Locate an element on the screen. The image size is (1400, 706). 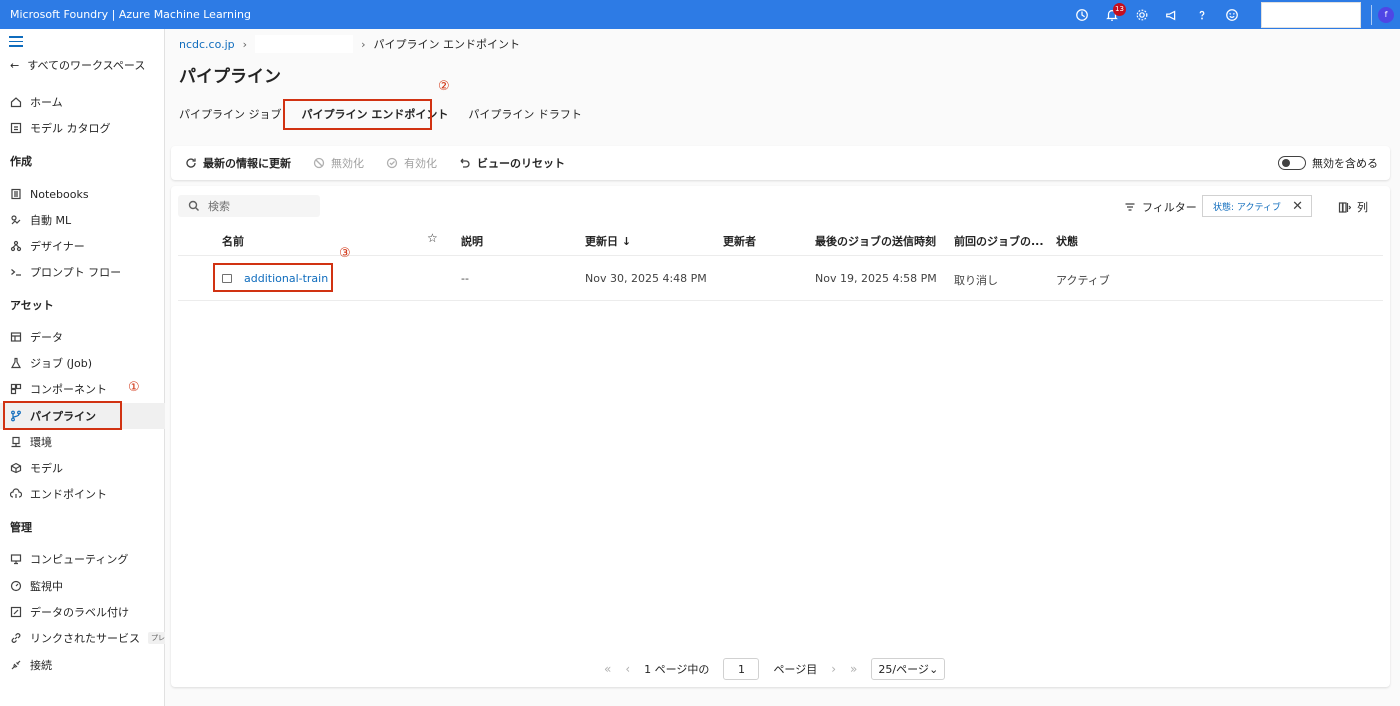
column-header-last-job-submit: 最後のジョブの送信時刻 is located at coordinates (875, 241).